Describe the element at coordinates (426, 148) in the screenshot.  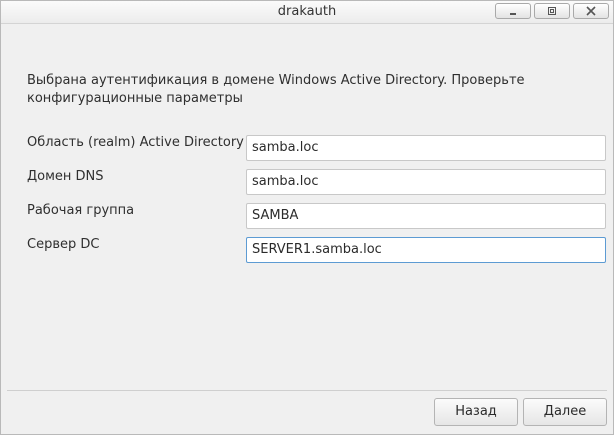
I see `realm-input: samba.loc` at that location.